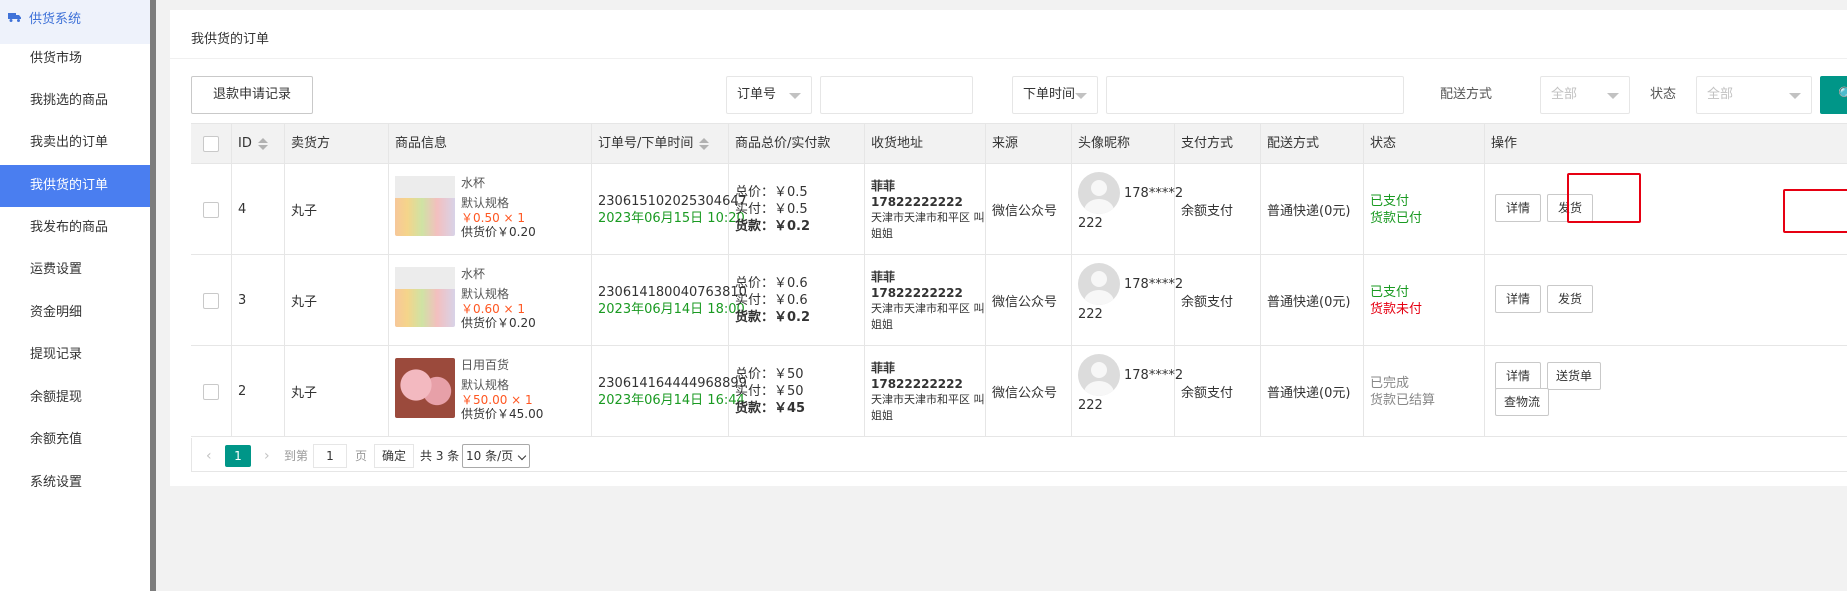 This screenshot has height=591, width=1847. Describe the element at coordinates (1754, 95) in the screenshot. I see `status-select: 全部` at that location.